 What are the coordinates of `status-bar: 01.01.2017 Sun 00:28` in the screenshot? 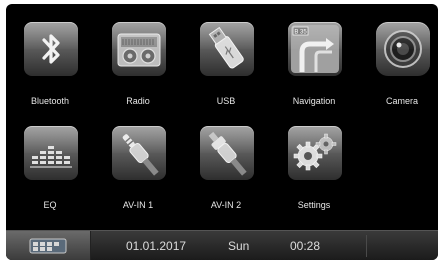 It's located at (222, 245).